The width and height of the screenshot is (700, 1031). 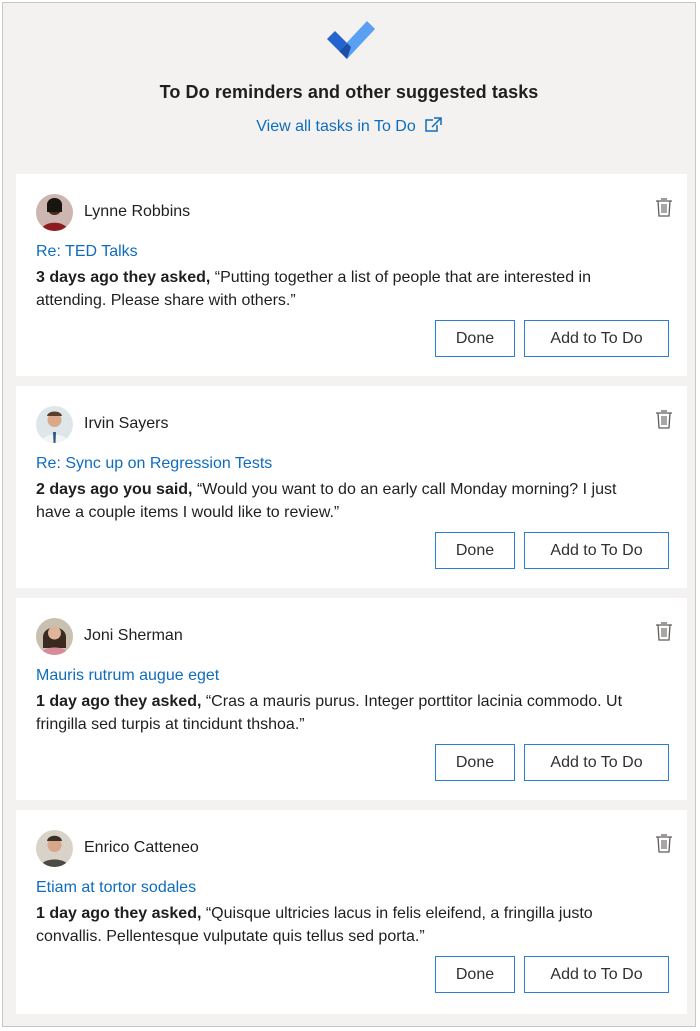 What do you see at coordinates (126, 423) in the screenshot?
I see `sender-name: Irvin Sayers` at bounding box center [126, 423].